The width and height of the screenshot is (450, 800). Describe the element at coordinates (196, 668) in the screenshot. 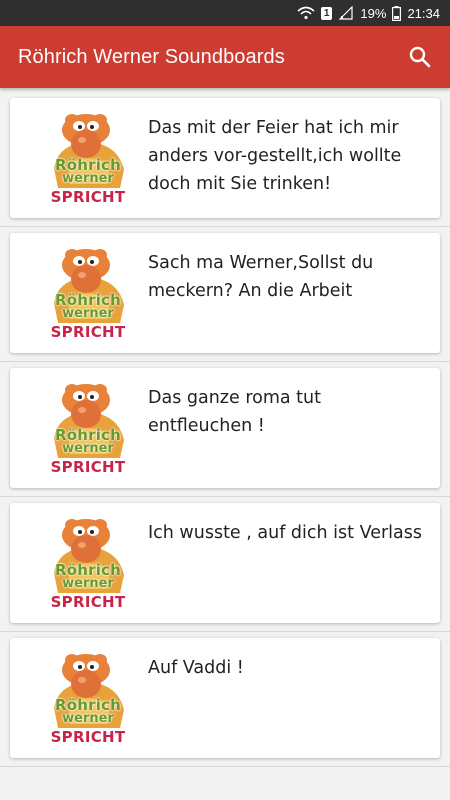

I see `sound-title: Auf Vaddi !` at that location.